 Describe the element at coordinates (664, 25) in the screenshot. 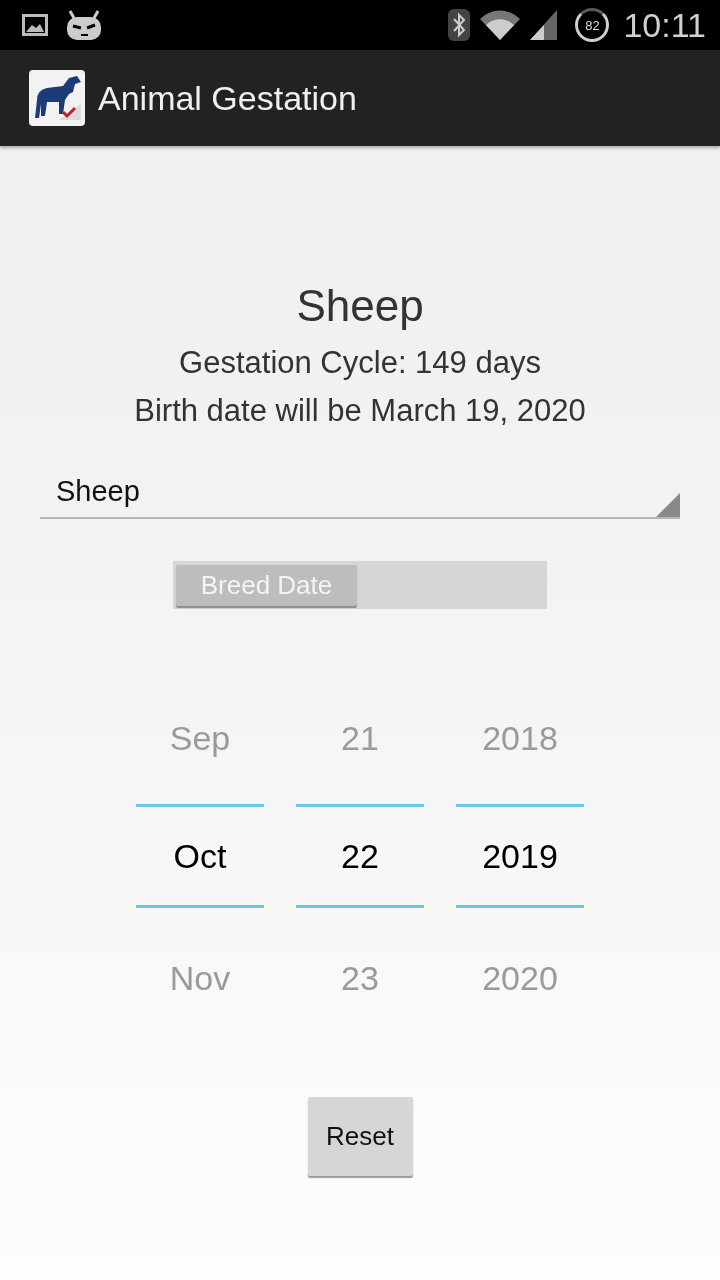

I see `clock-time: 10:11` at that location.